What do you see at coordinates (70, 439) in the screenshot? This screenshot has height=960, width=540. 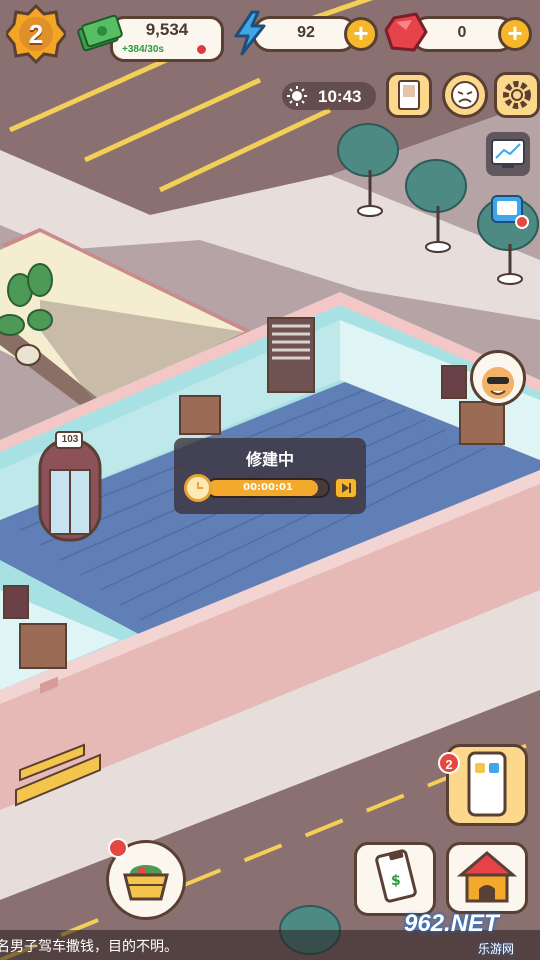 I see `door-number-sign: 103` at bounding box center [70, 439].